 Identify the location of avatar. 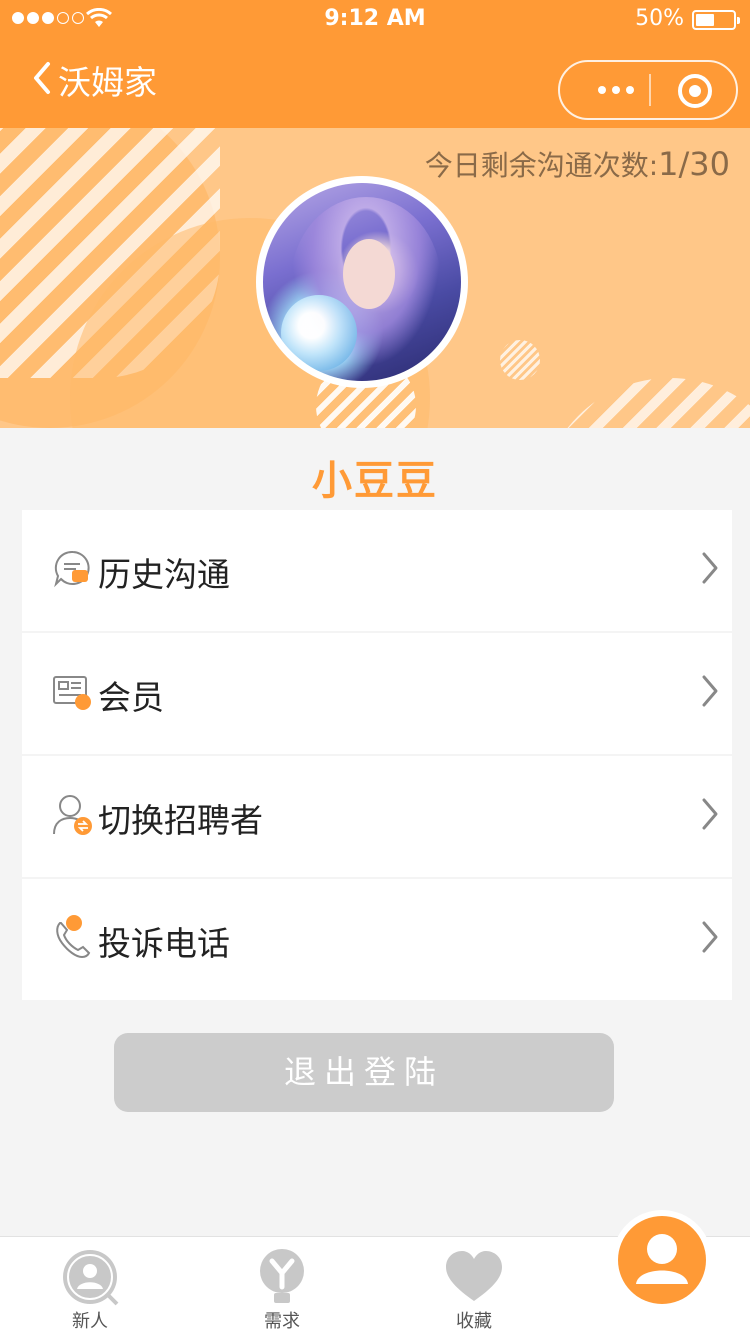
(362, 282).